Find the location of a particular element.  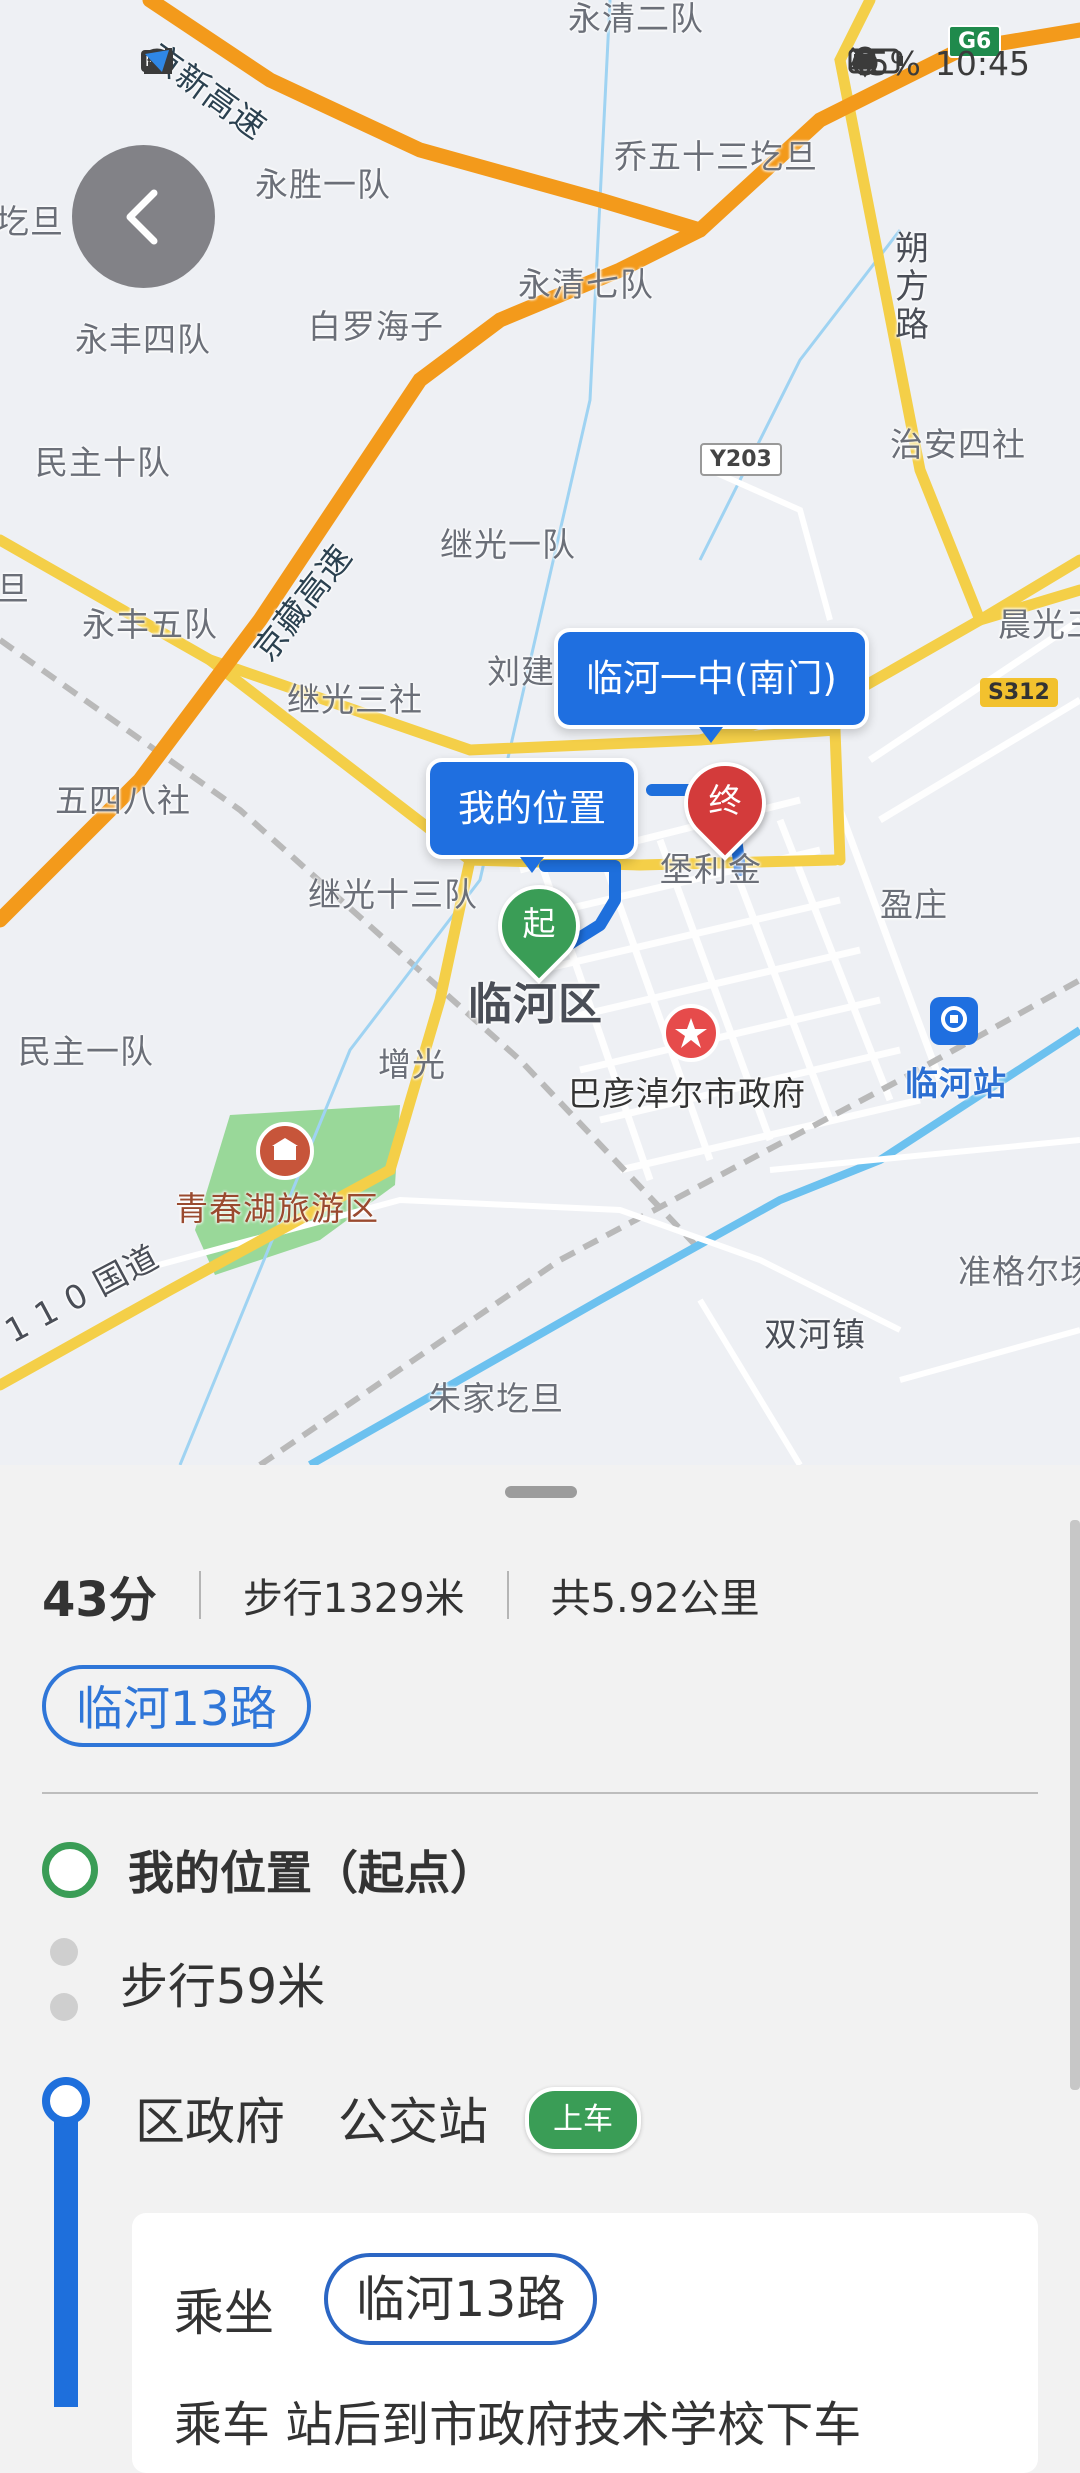

status-bar: HD 45% 10:45 is located at coordinates (540, 66).